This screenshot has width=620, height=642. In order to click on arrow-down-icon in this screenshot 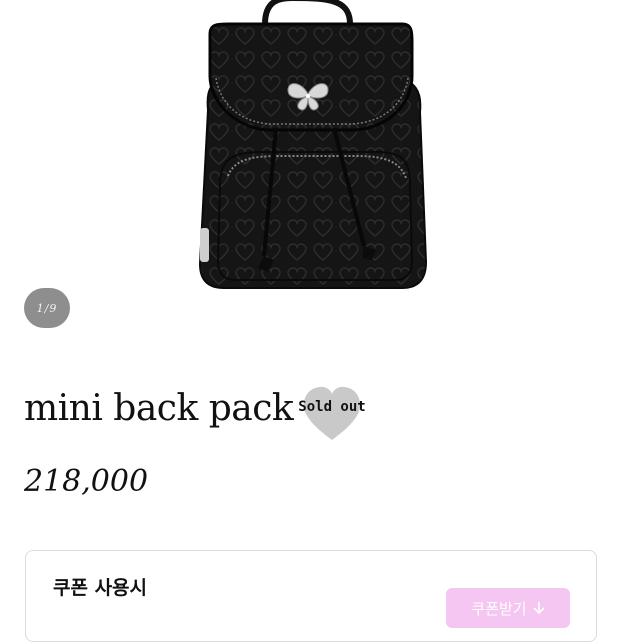, I will do `click(539, 608)`.